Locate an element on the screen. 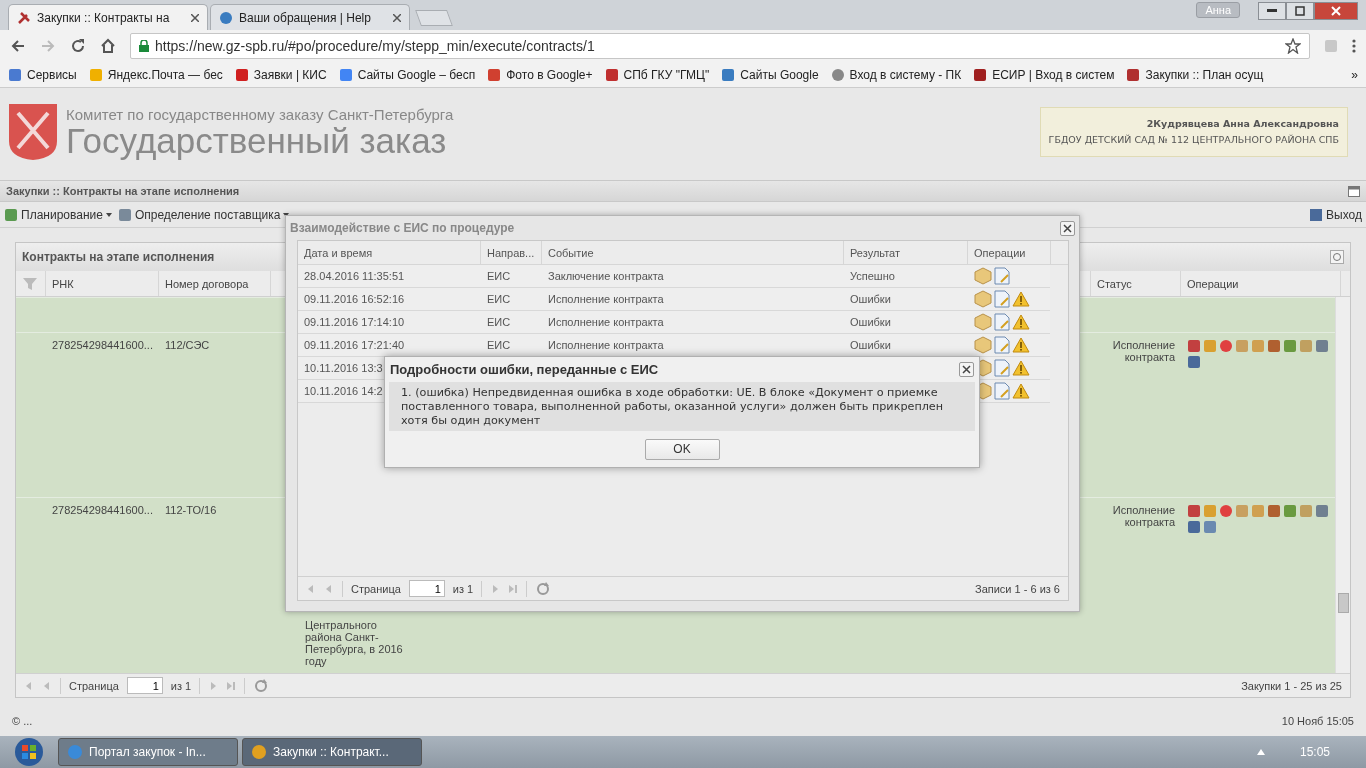 This screenshot has height=768, width=1366. home-icon is located at coordinates (108, 46).